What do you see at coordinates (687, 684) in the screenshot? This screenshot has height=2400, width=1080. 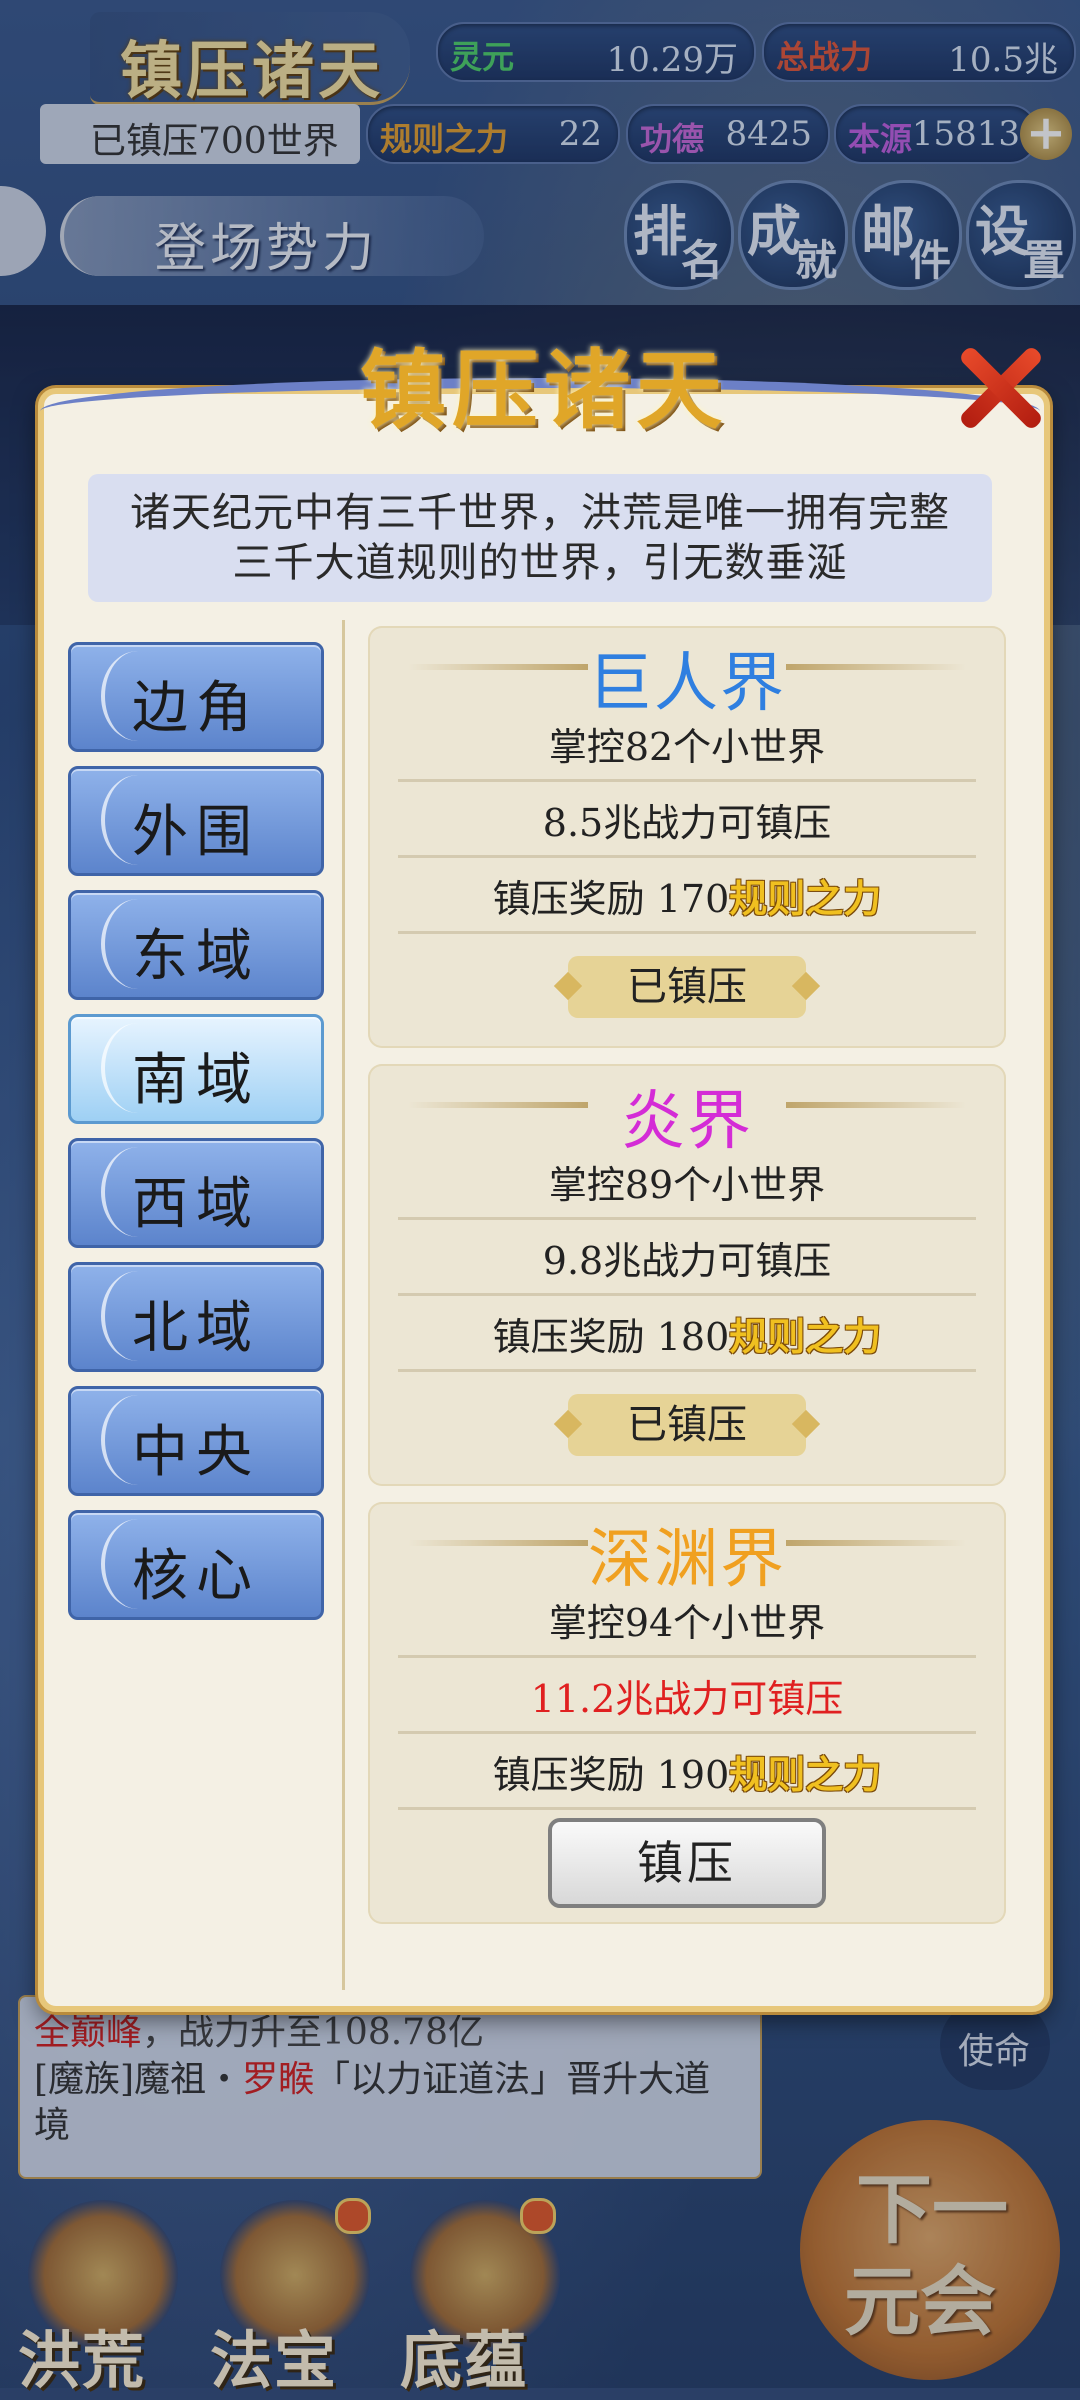 I see `world-name: 巨人界` at bounding box center [687, 684].